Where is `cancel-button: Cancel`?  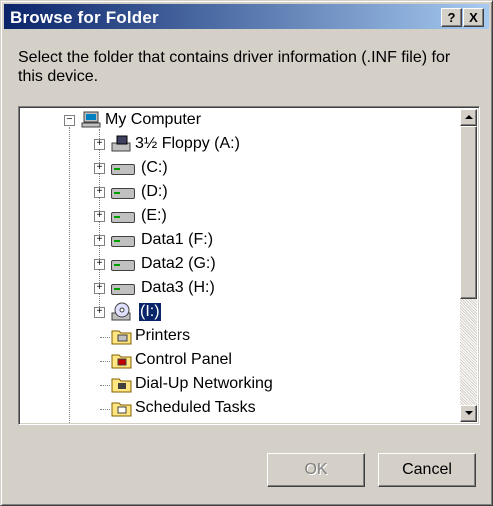
cancel-button: Cancel is located at coordinates (427, 470).